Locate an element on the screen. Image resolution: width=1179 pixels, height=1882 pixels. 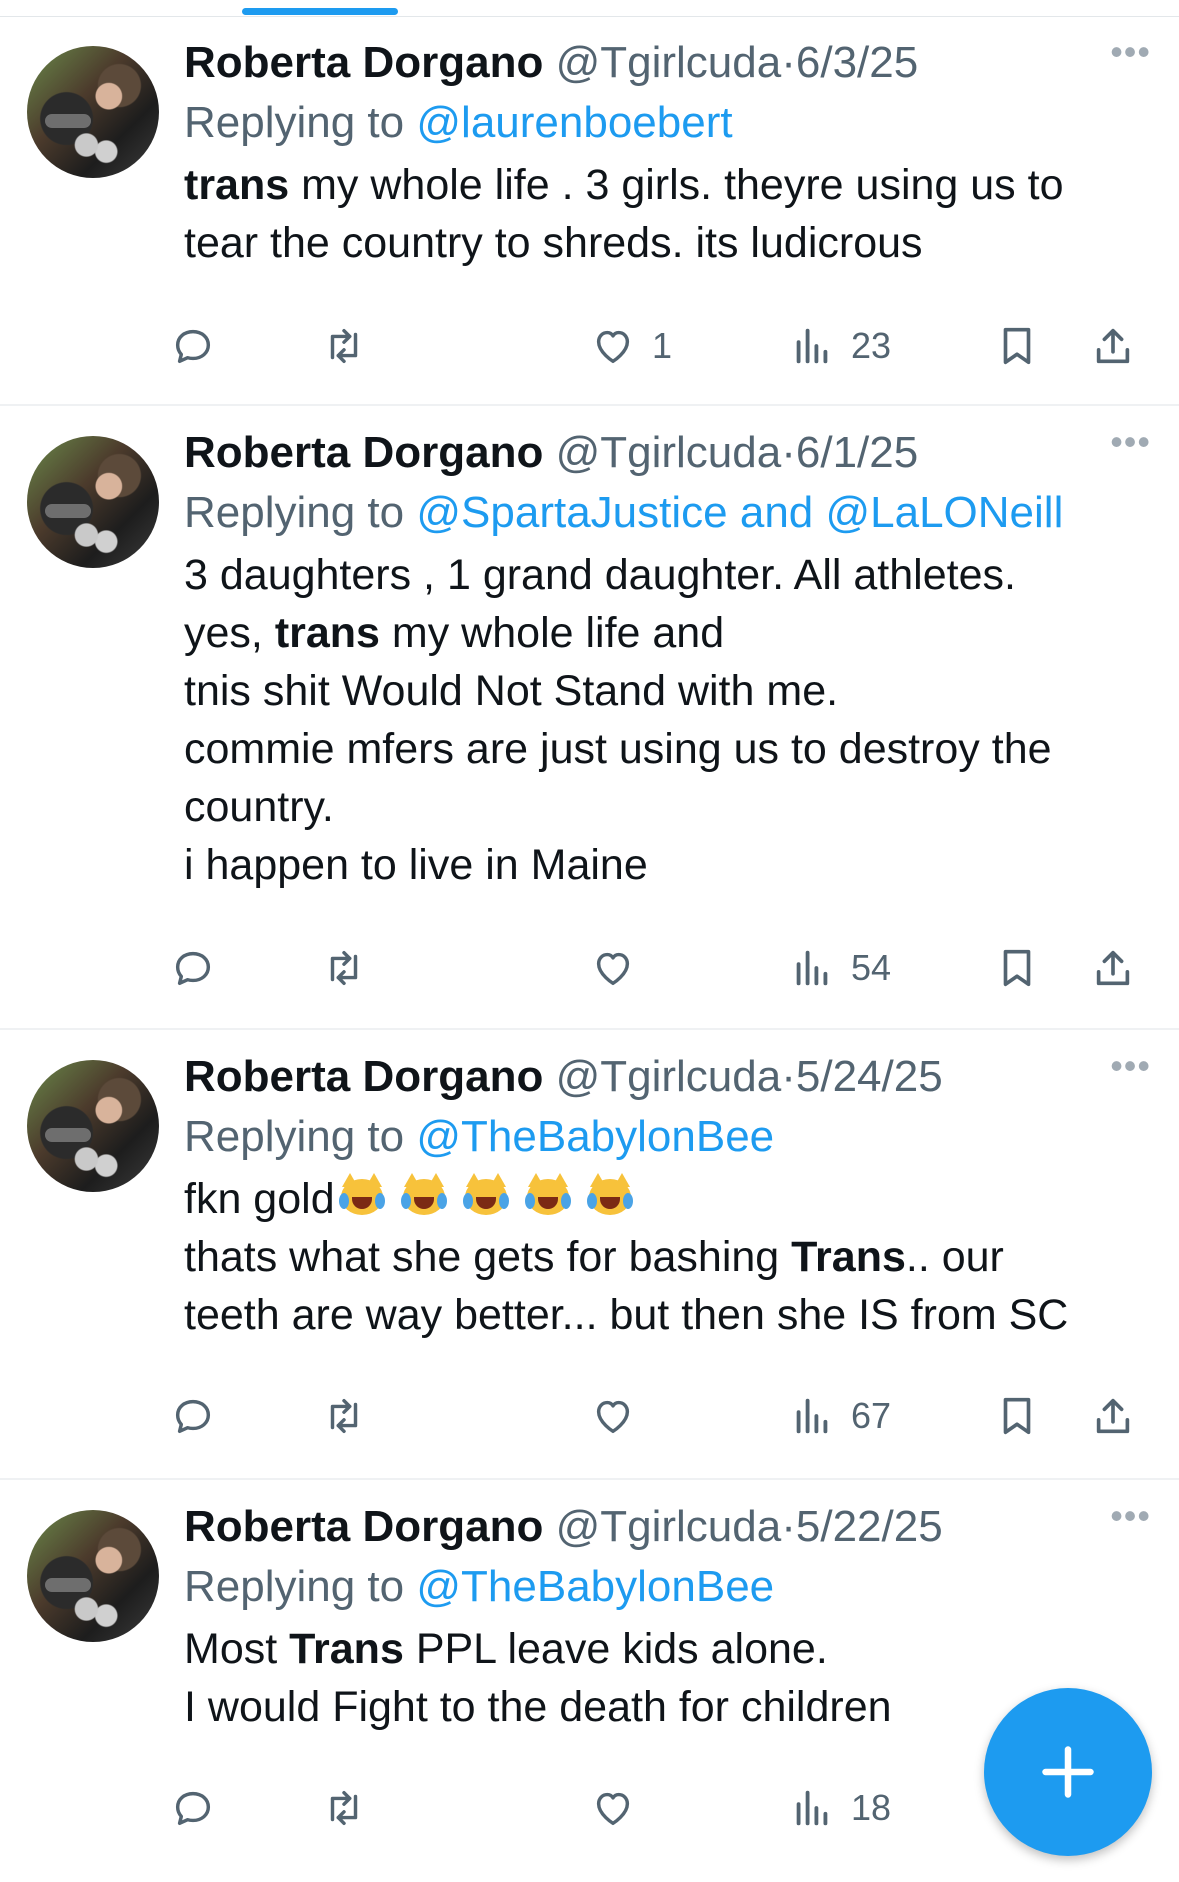
text-segment: Most is located at coordinates (237, 1649).